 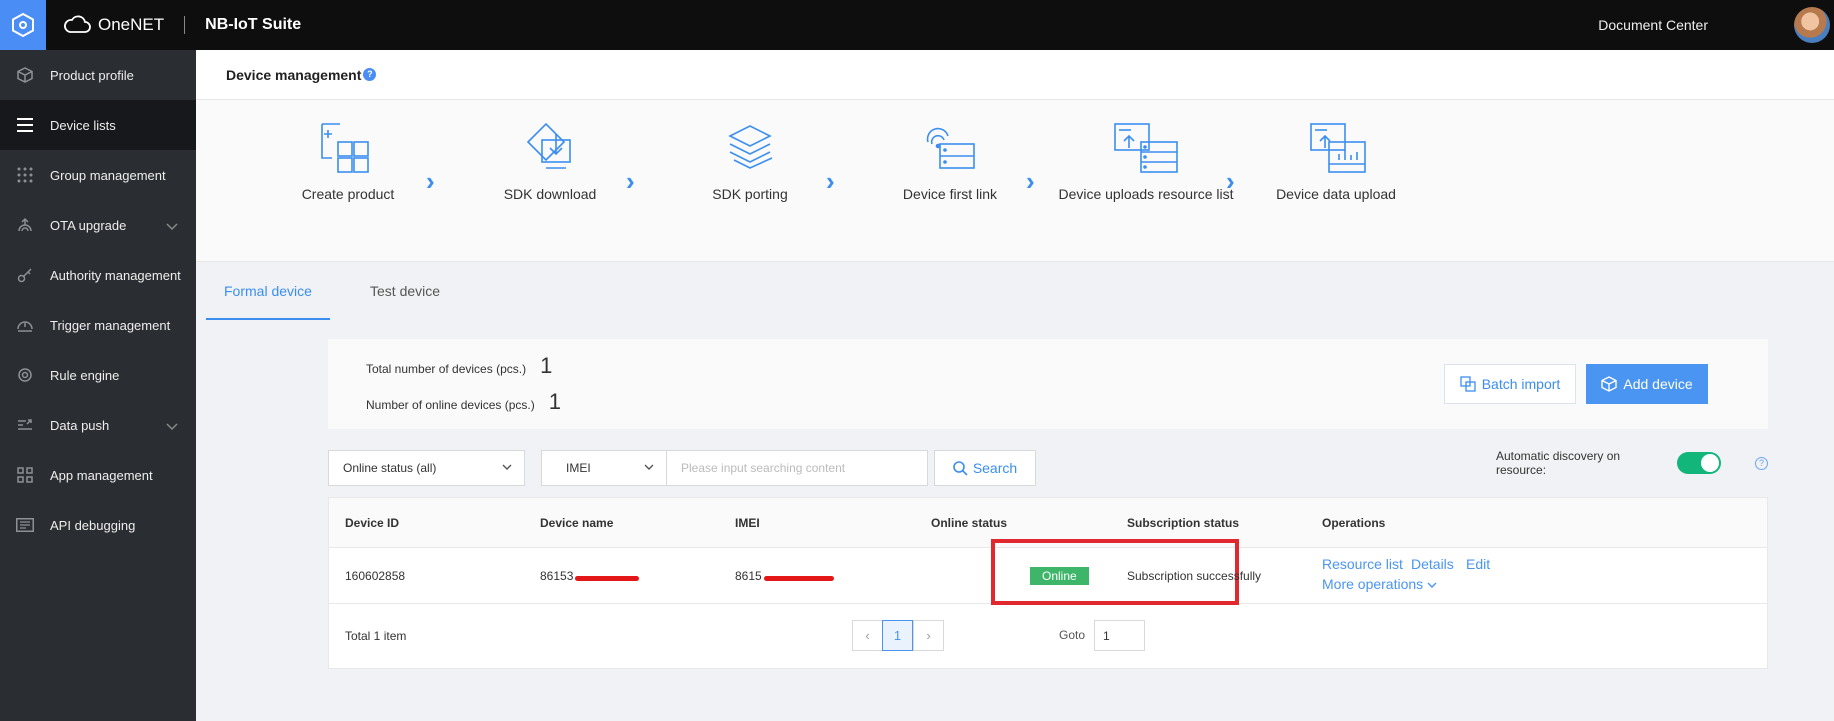 What do you see at coordinates (1632, 463) in the screenshot?
I see `auto-discovery: Automatic discovery on resource: ?` at bounding box center [1632, 463].